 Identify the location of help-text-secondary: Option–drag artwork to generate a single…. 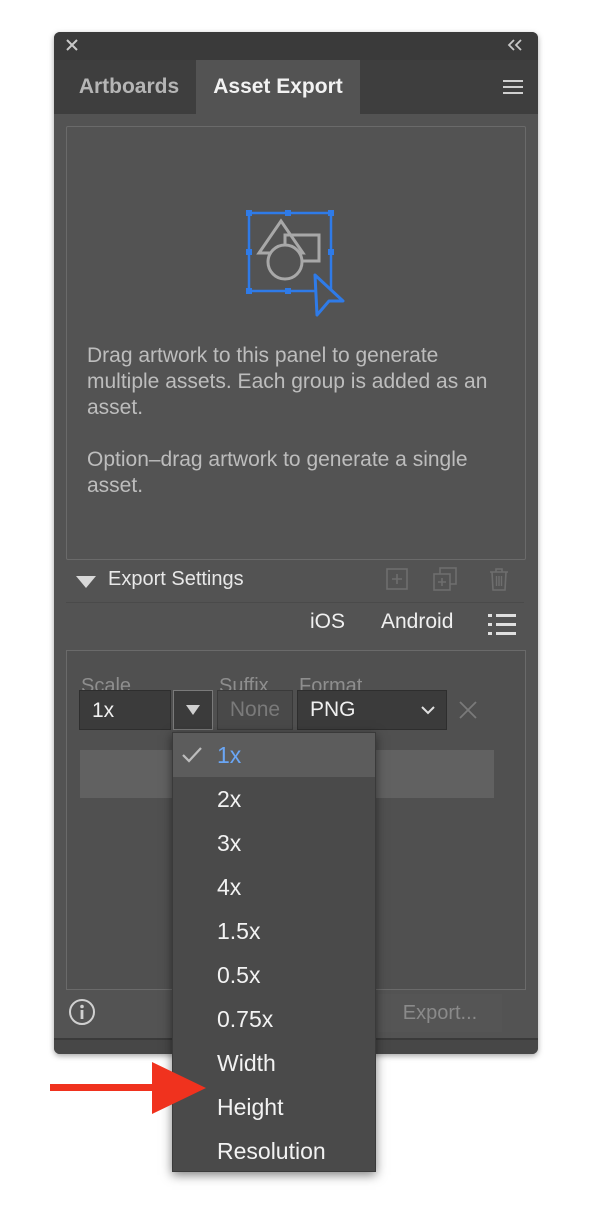
(277, 472).